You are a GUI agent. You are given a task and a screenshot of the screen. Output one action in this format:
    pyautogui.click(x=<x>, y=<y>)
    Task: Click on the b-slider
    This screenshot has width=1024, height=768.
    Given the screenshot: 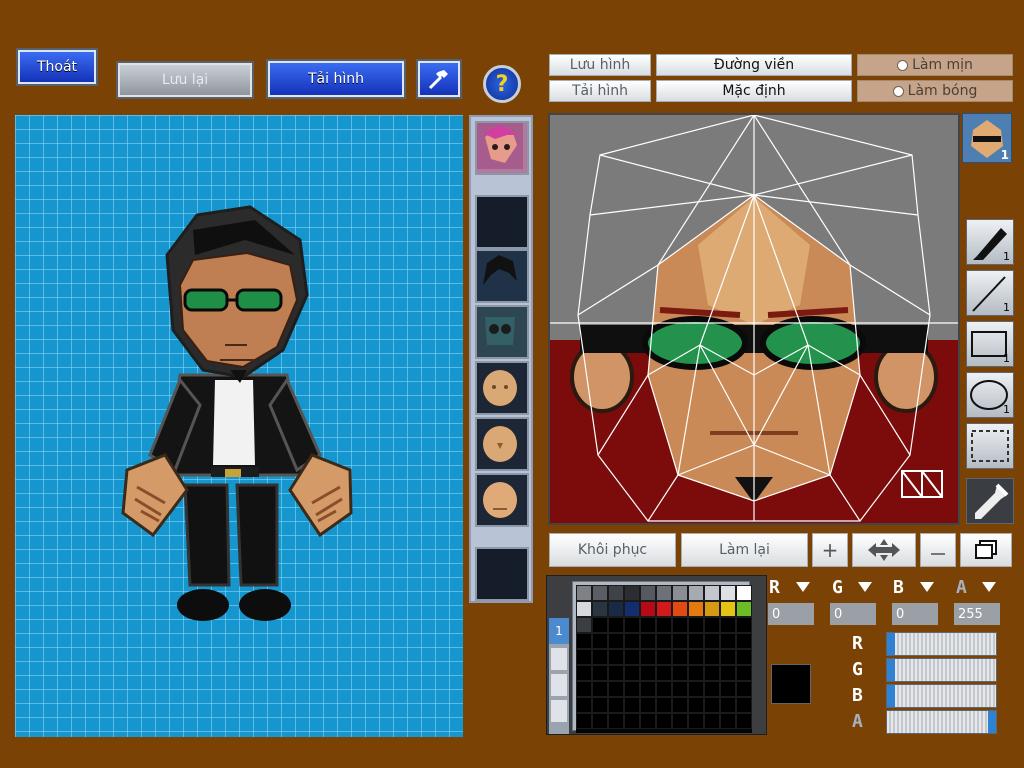 What is the action you would take?
    pyautogui.click(x=941, y=696)
    